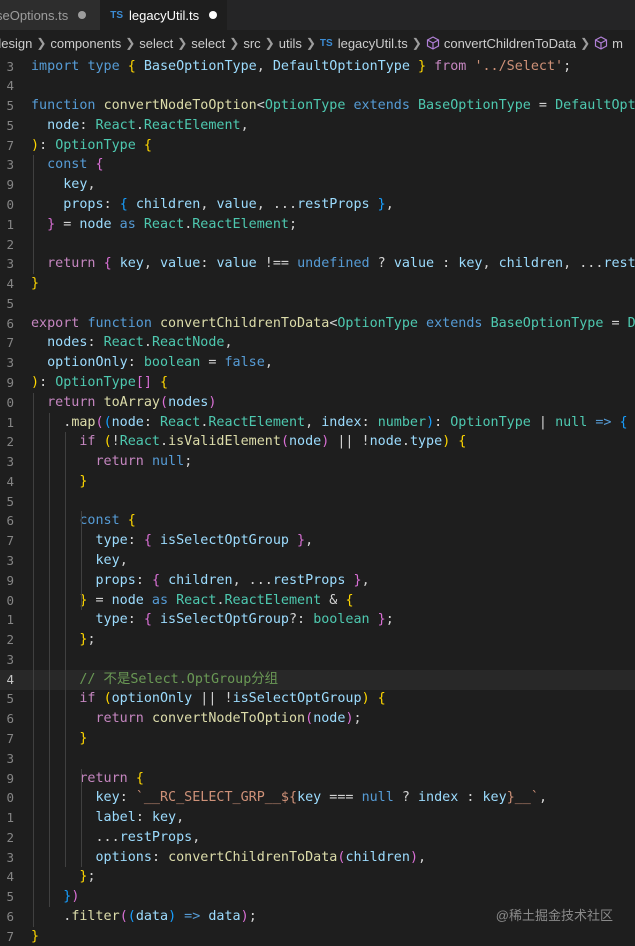 Image resolution: width=635 pixels, height=946 pixels. What do you see at coordinates (317, 146) in the screenshot?
I see `code-line: 7): OptionType {` at bounding box center [317, 146].